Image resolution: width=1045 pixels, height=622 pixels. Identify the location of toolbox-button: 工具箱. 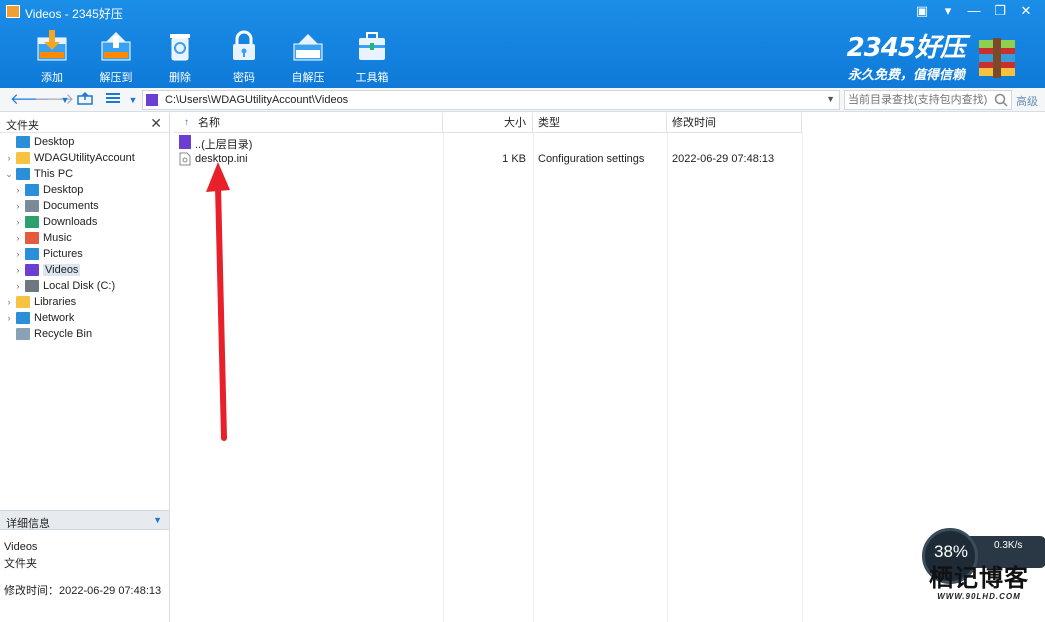
(372, 54).